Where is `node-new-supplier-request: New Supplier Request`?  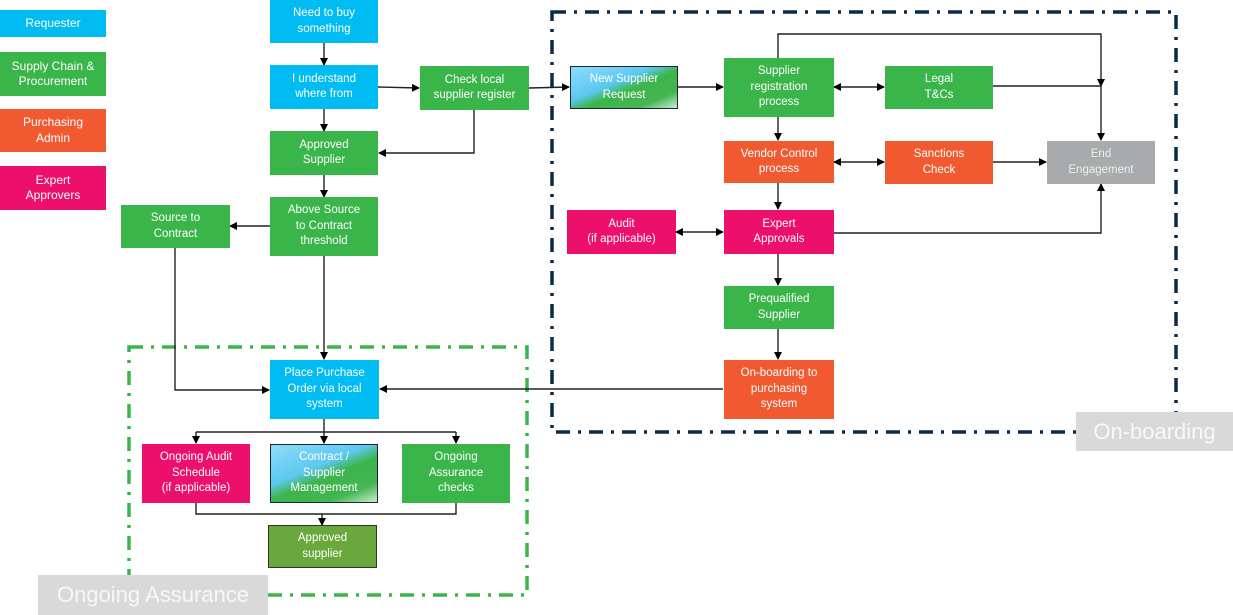
node-new-supplier-request: New Supplier Request is located at coordinates (624, 87).